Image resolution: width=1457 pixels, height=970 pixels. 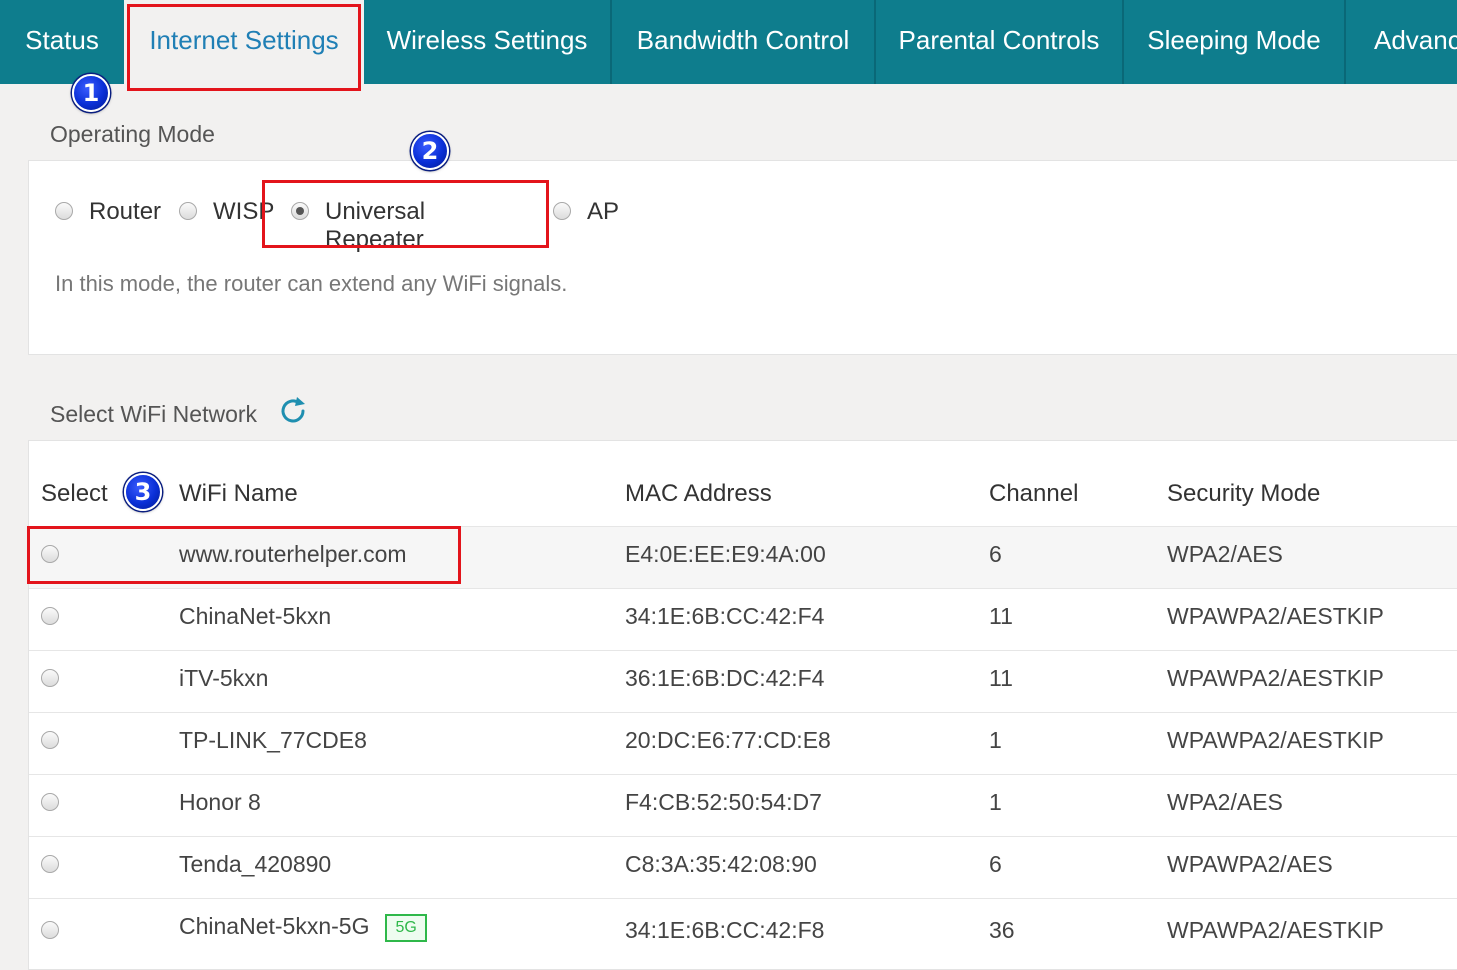 What do you see at coordinates (62, 42) in the screenshot?
I see `tab-status: Status` at bounding box center [62, 42].